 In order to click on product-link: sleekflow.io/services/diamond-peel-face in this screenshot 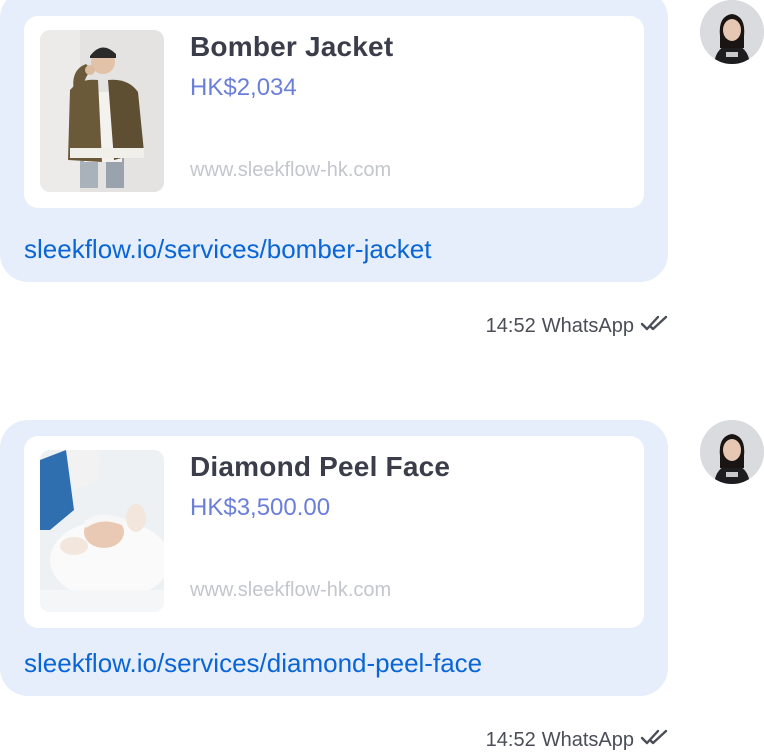, I will do `click(253, 663)`.